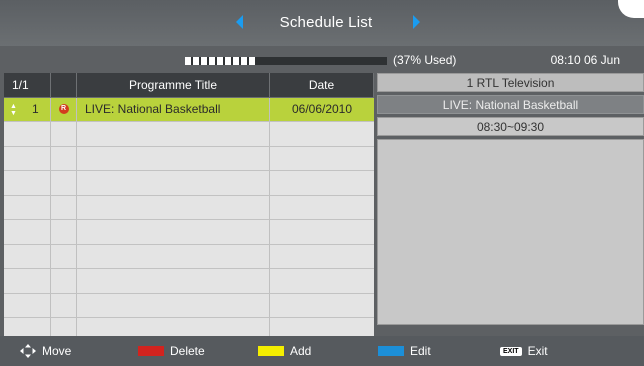 The width and height of the screenshot is (644, 366). What do you see at coordinates (322, 85) in the screenshot?
I see `header-date: Date` at bounding box center [322, 85].